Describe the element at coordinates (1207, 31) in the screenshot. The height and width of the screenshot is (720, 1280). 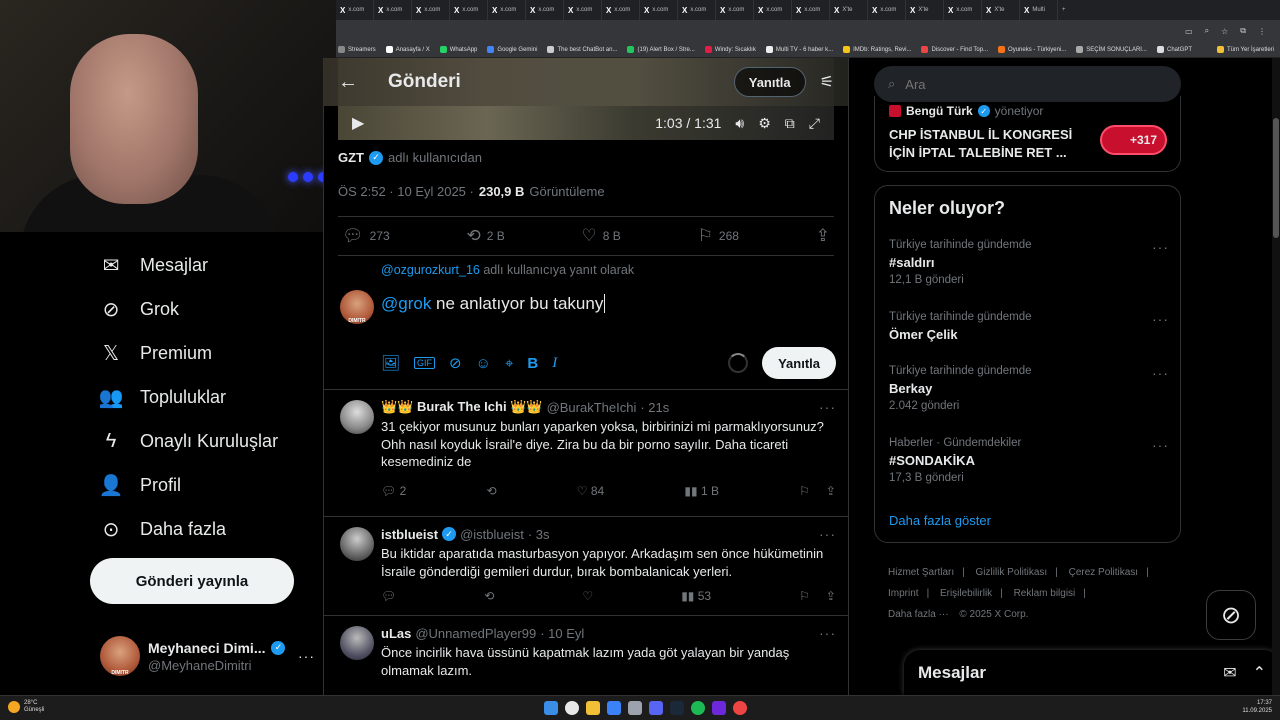
I see `zoom-icon: ⌕` at that location.